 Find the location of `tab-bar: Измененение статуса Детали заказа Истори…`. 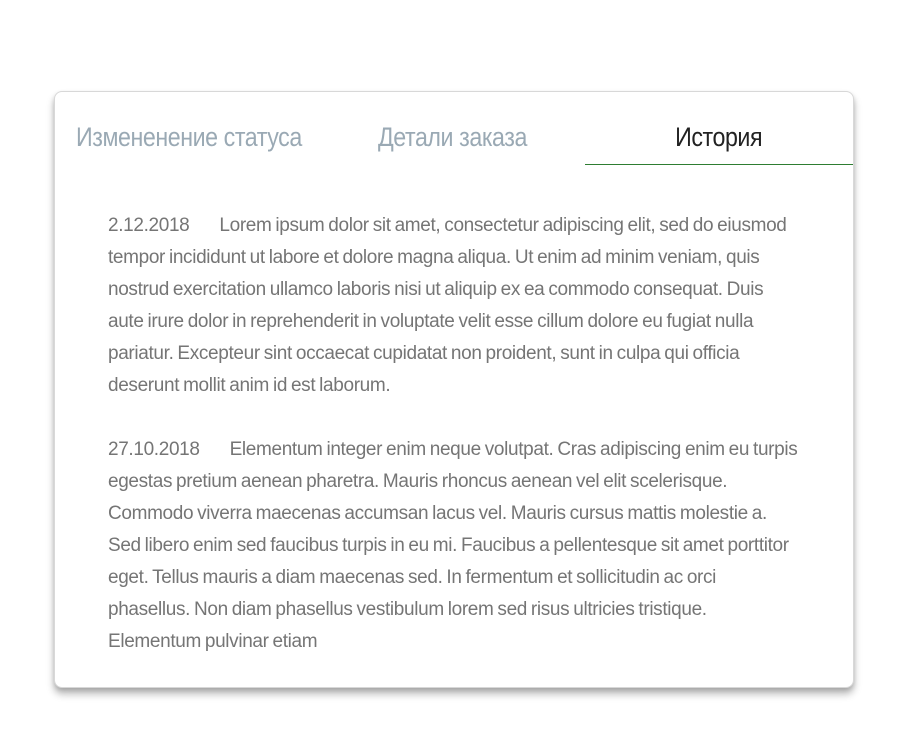

tab-bar: Измененение статуса Детали заказа Истори… is located at coordinates (454, 128).